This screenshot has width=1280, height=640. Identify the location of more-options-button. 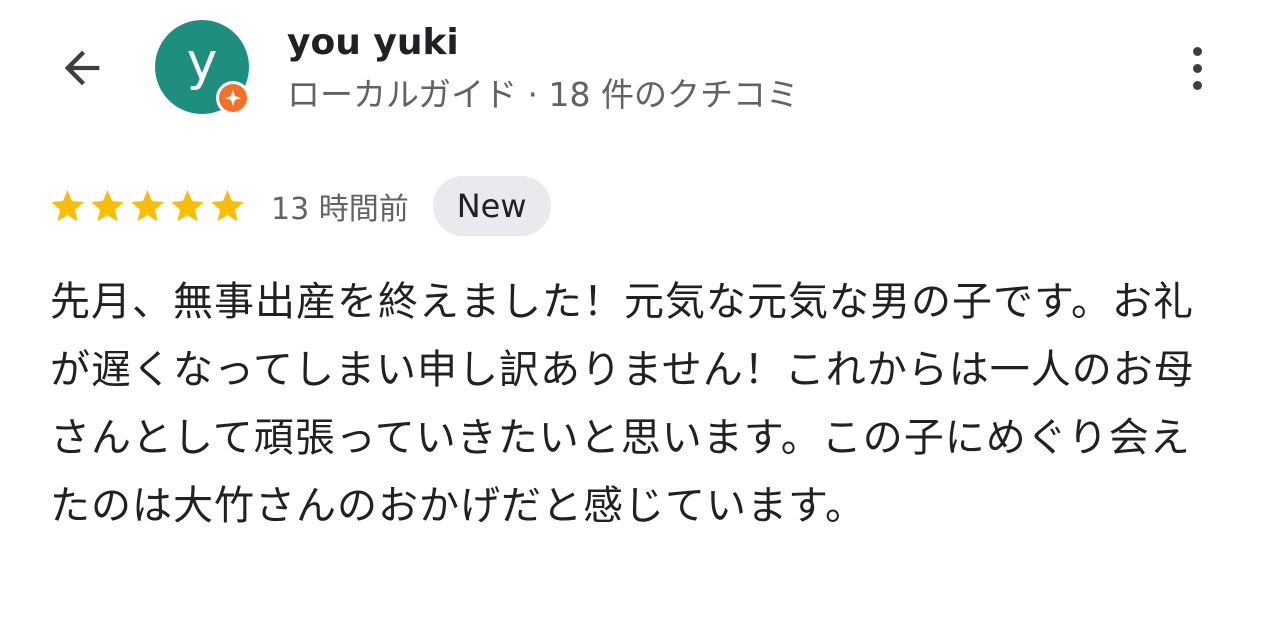
(1197, 68).